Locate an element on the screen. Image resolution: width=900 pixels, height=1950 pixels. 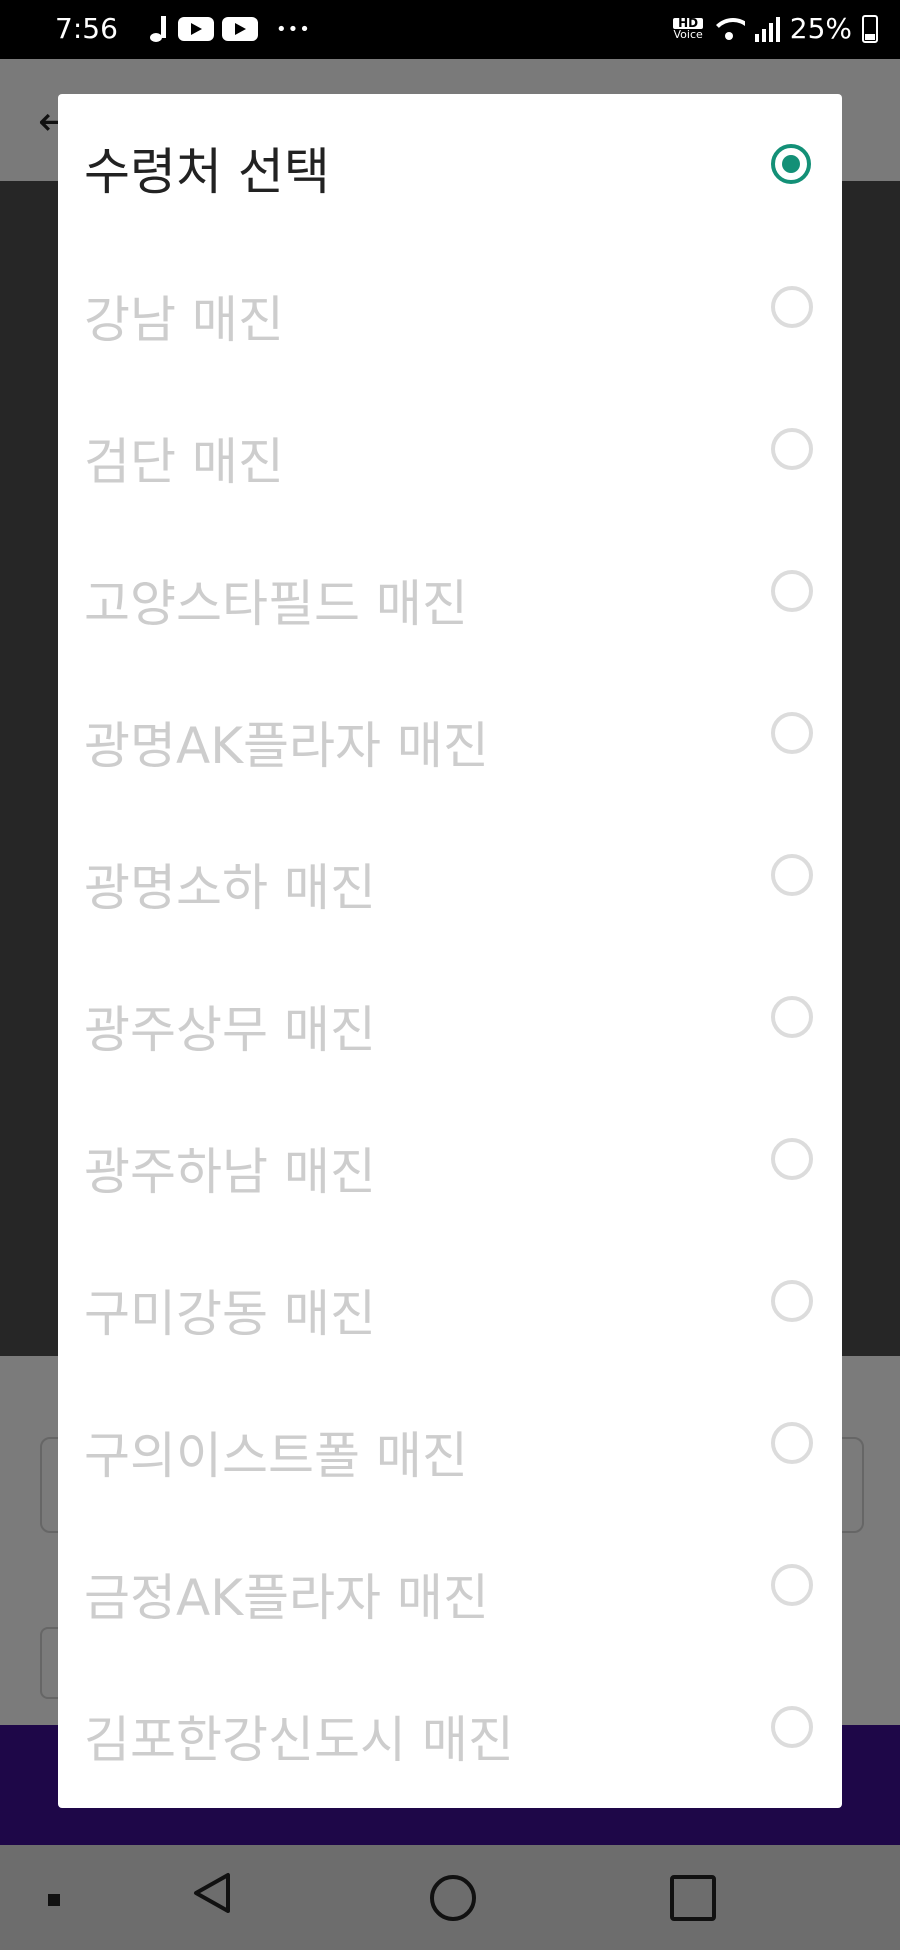
option-item: 금정AK플라자 매진 is located at coordinates (450, 1585).